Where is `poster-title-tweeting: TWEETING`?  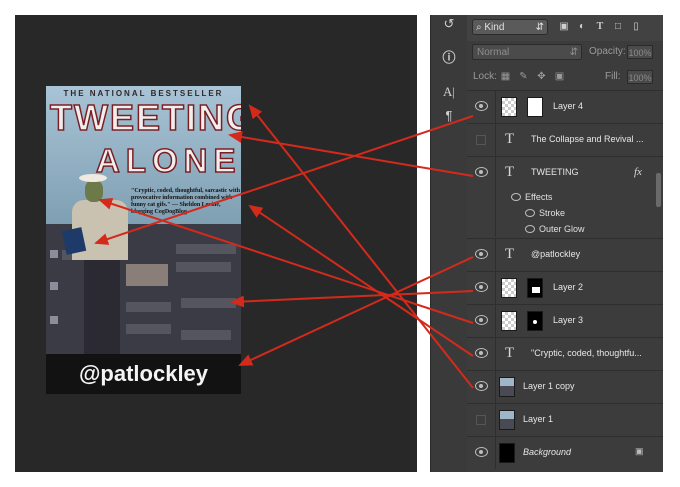
poster-title-tweeting: TWEETING is located at coordinates (145, 117).